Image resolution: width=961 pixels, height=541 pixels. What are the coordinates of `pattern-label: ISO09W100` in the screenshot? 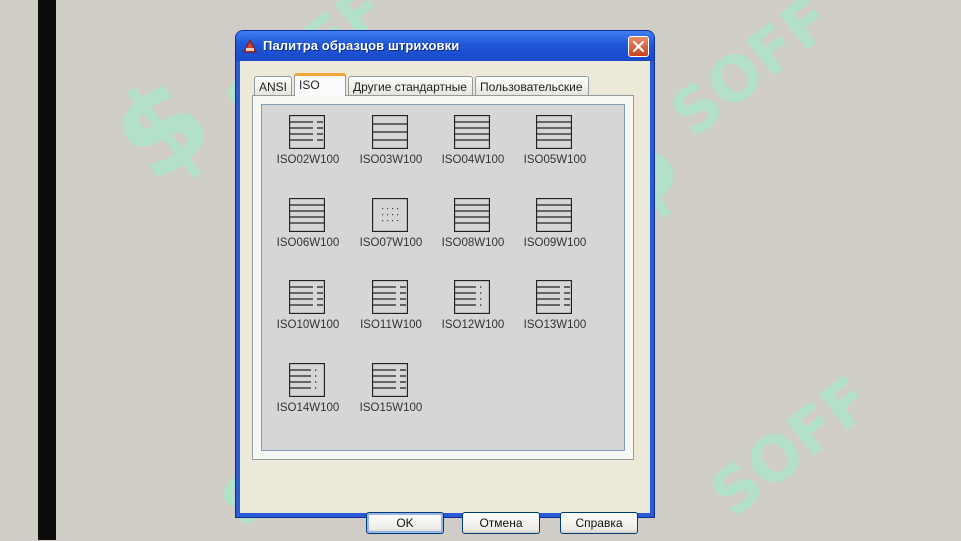 It's located at (555, 243).